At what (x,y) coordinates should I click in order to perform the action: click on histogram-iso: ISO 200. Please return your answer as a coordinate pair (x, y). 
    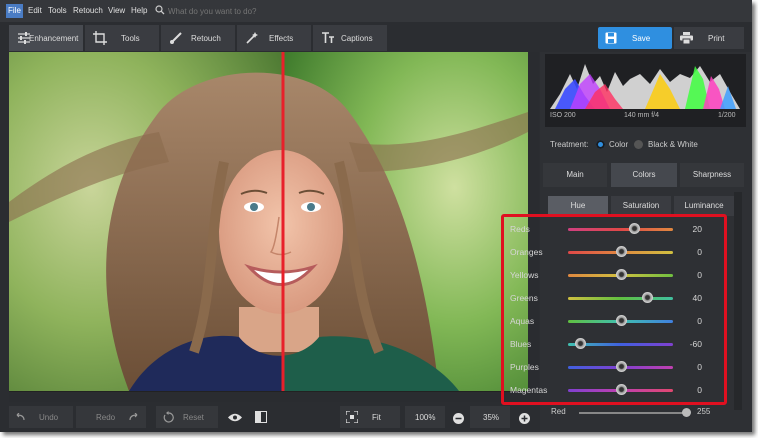
    Looking at the image, I should click on (563, 115).